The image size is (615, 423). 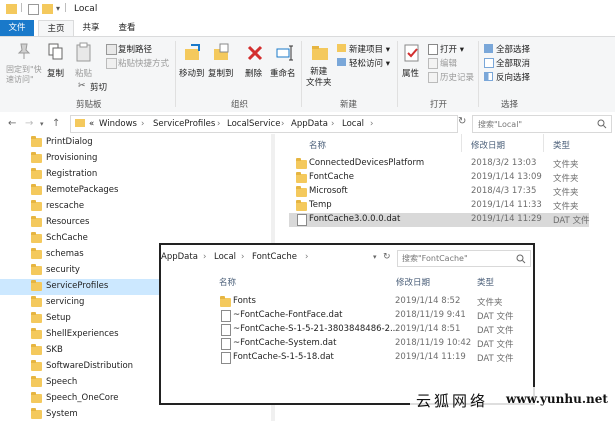 I want to click on group-separator, so click(x=301, y=74).